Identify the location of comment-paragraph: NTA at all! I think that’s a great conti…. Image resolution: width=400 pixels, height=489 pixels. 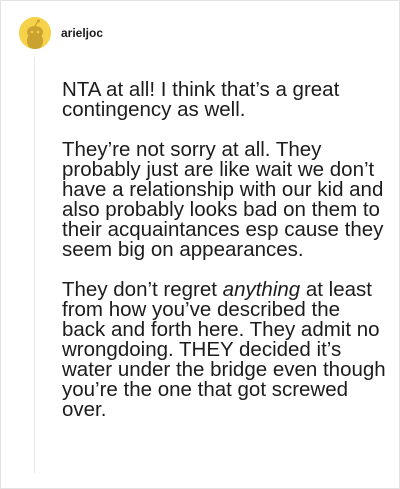
(224, 99).